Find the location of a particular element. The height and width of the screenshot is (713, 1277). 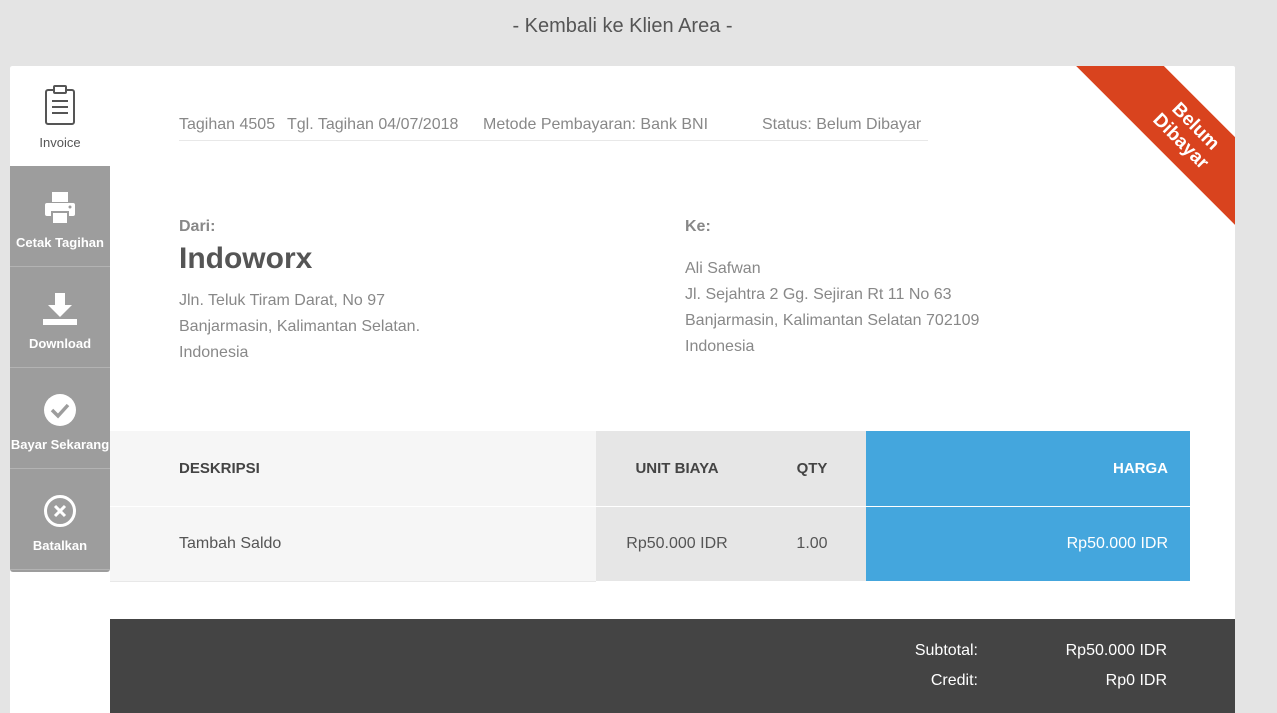

invoice-date: Tgl. Tagihan 04/07/2018 is located at coordinates (373, 124).